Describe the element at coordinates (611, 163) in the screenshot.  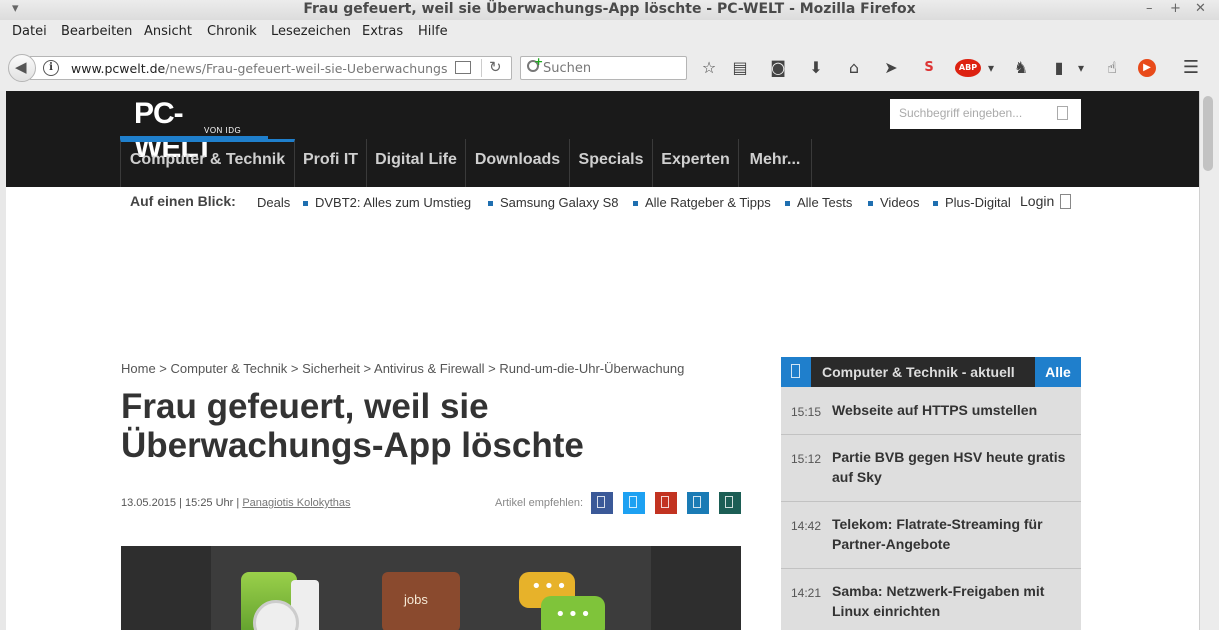
I see `nav-specials: Specials` at that location.